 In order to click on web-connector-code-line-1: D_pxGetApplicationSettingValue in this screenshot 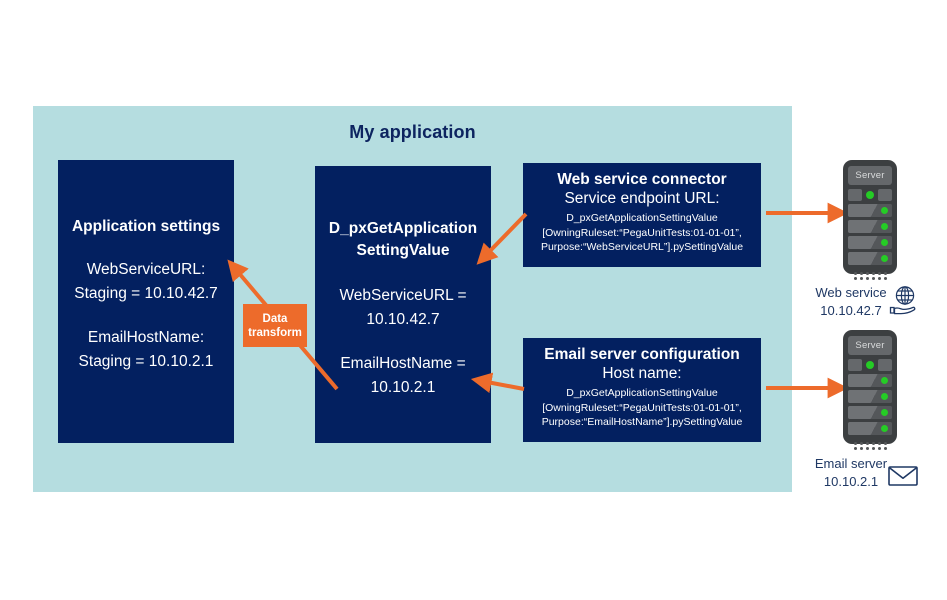, I will do `click(642, 218)`.